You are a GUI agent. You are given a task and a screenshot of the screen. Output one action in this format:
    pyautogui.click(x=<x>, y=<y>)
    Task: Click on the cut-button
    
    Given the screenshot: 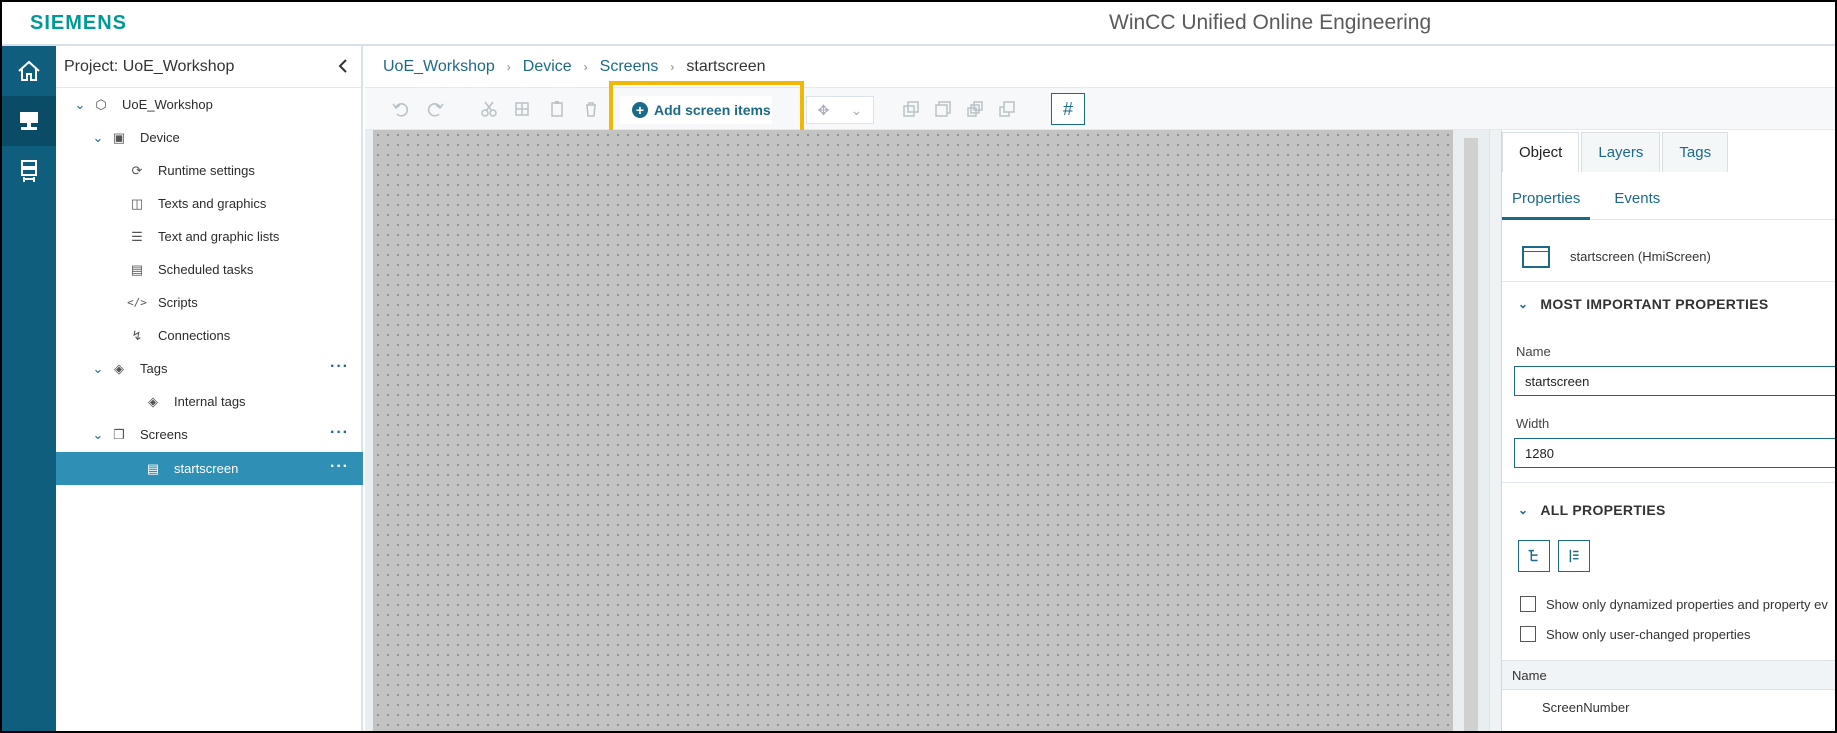 What is the action you would take?
    pyautogui.click(x=489, y=109)
    